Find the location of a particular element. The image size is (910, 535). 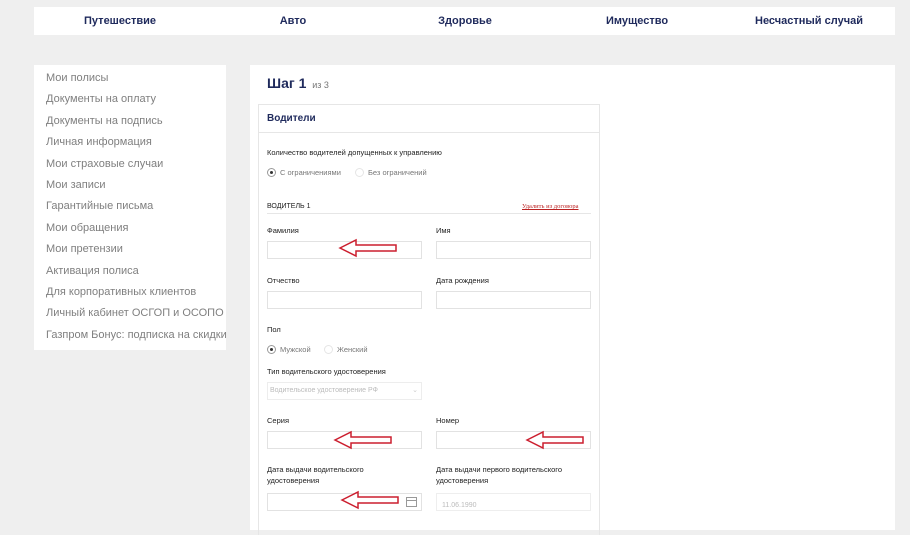

radio-unlimited-label: Без ограничений is located at coordinates (397, 172).